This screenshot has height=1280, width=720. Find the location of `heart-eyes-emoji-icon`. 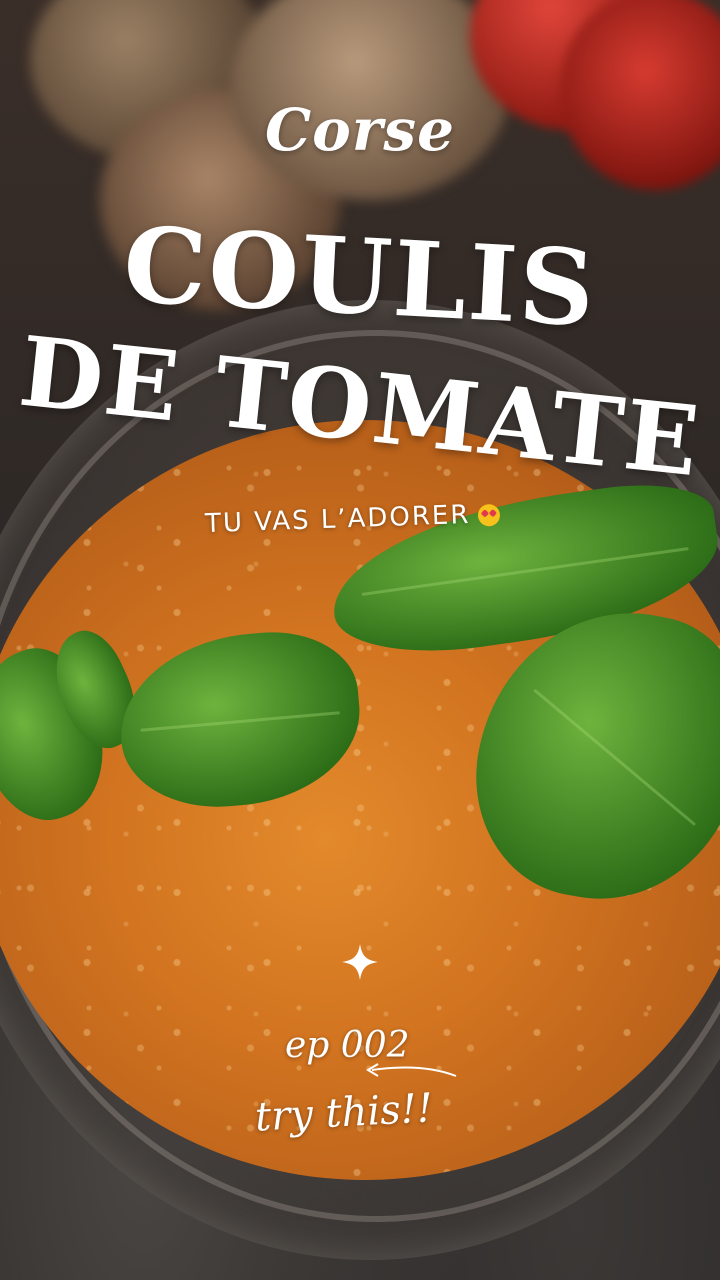

heart-eyes-emoji-icon is located at coordinates (489, 515).